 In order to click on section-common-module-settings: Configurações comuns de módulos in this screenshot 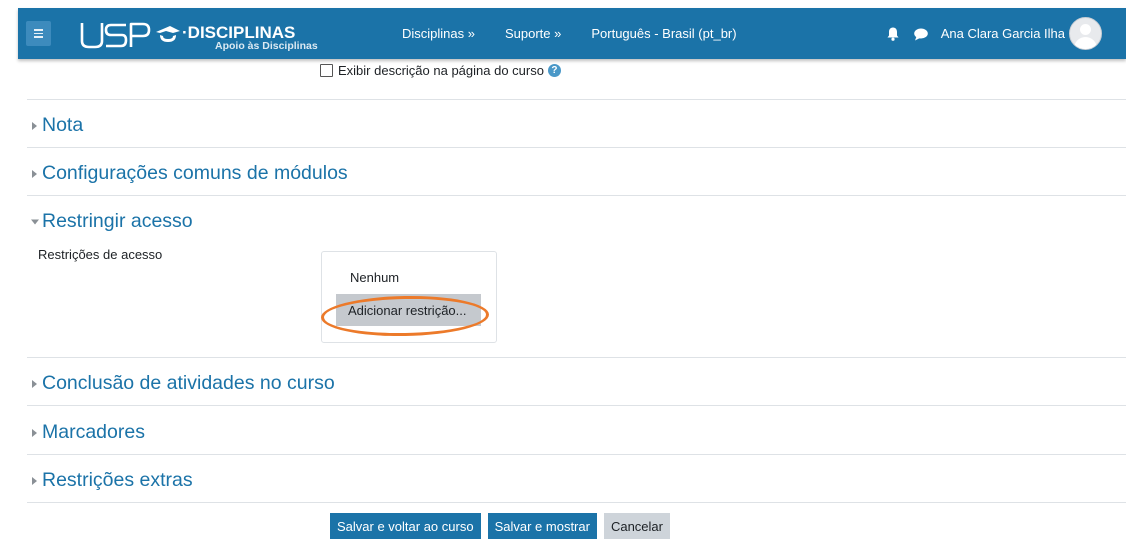, I will do `click(187, 173)`.